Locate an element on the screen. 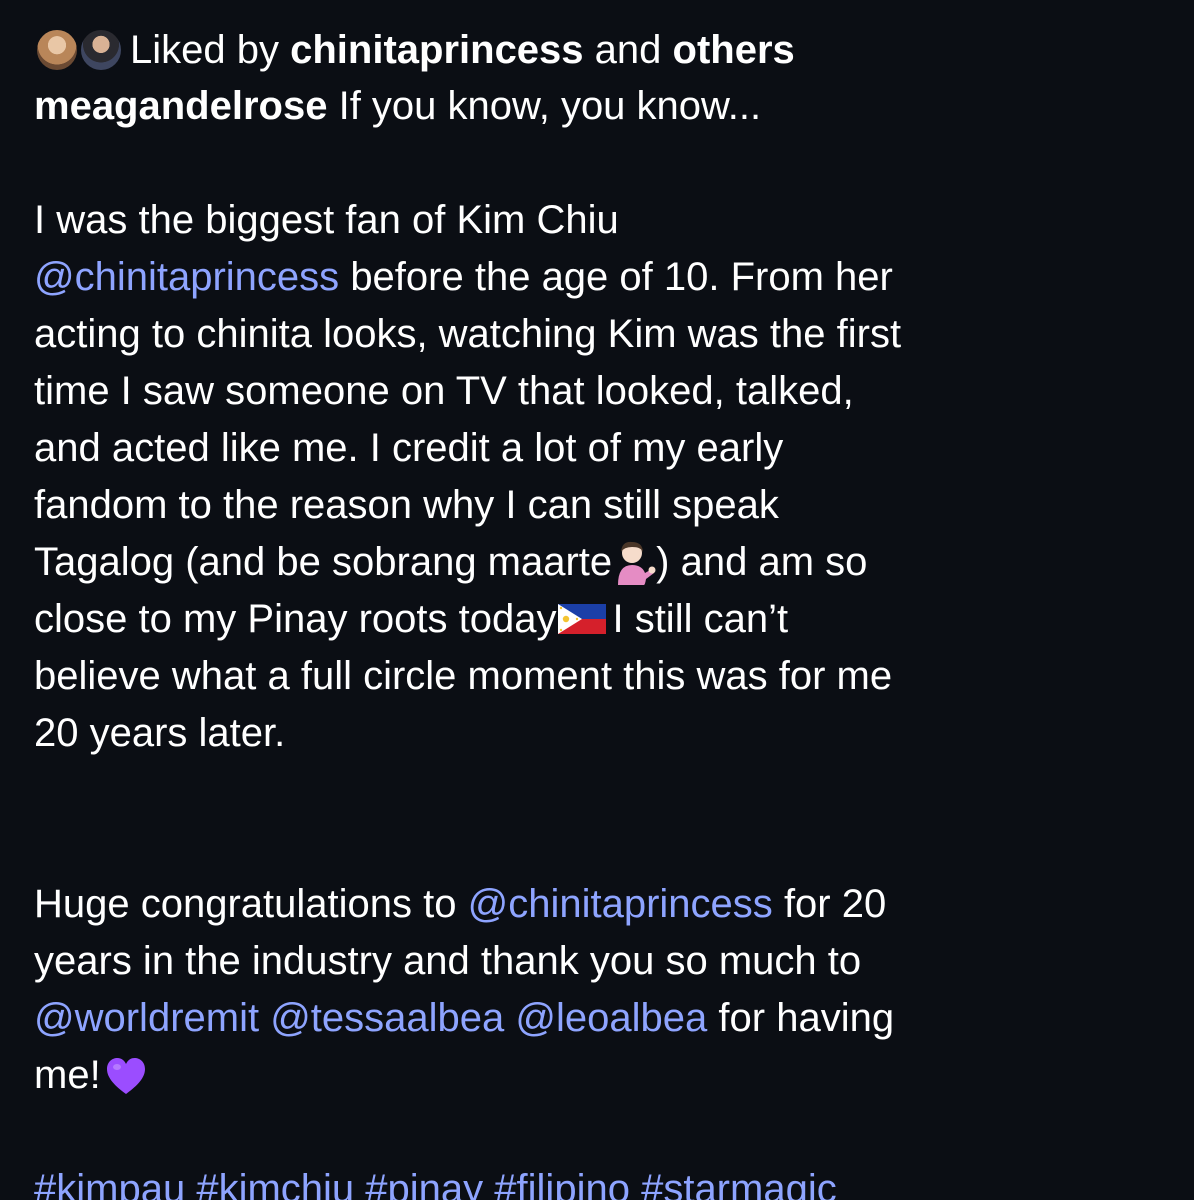 The width and height of the screenshot is (1194, 1200). liked-by-row: Liked by chinitaprincess and others is located at coordinates (597, 50).